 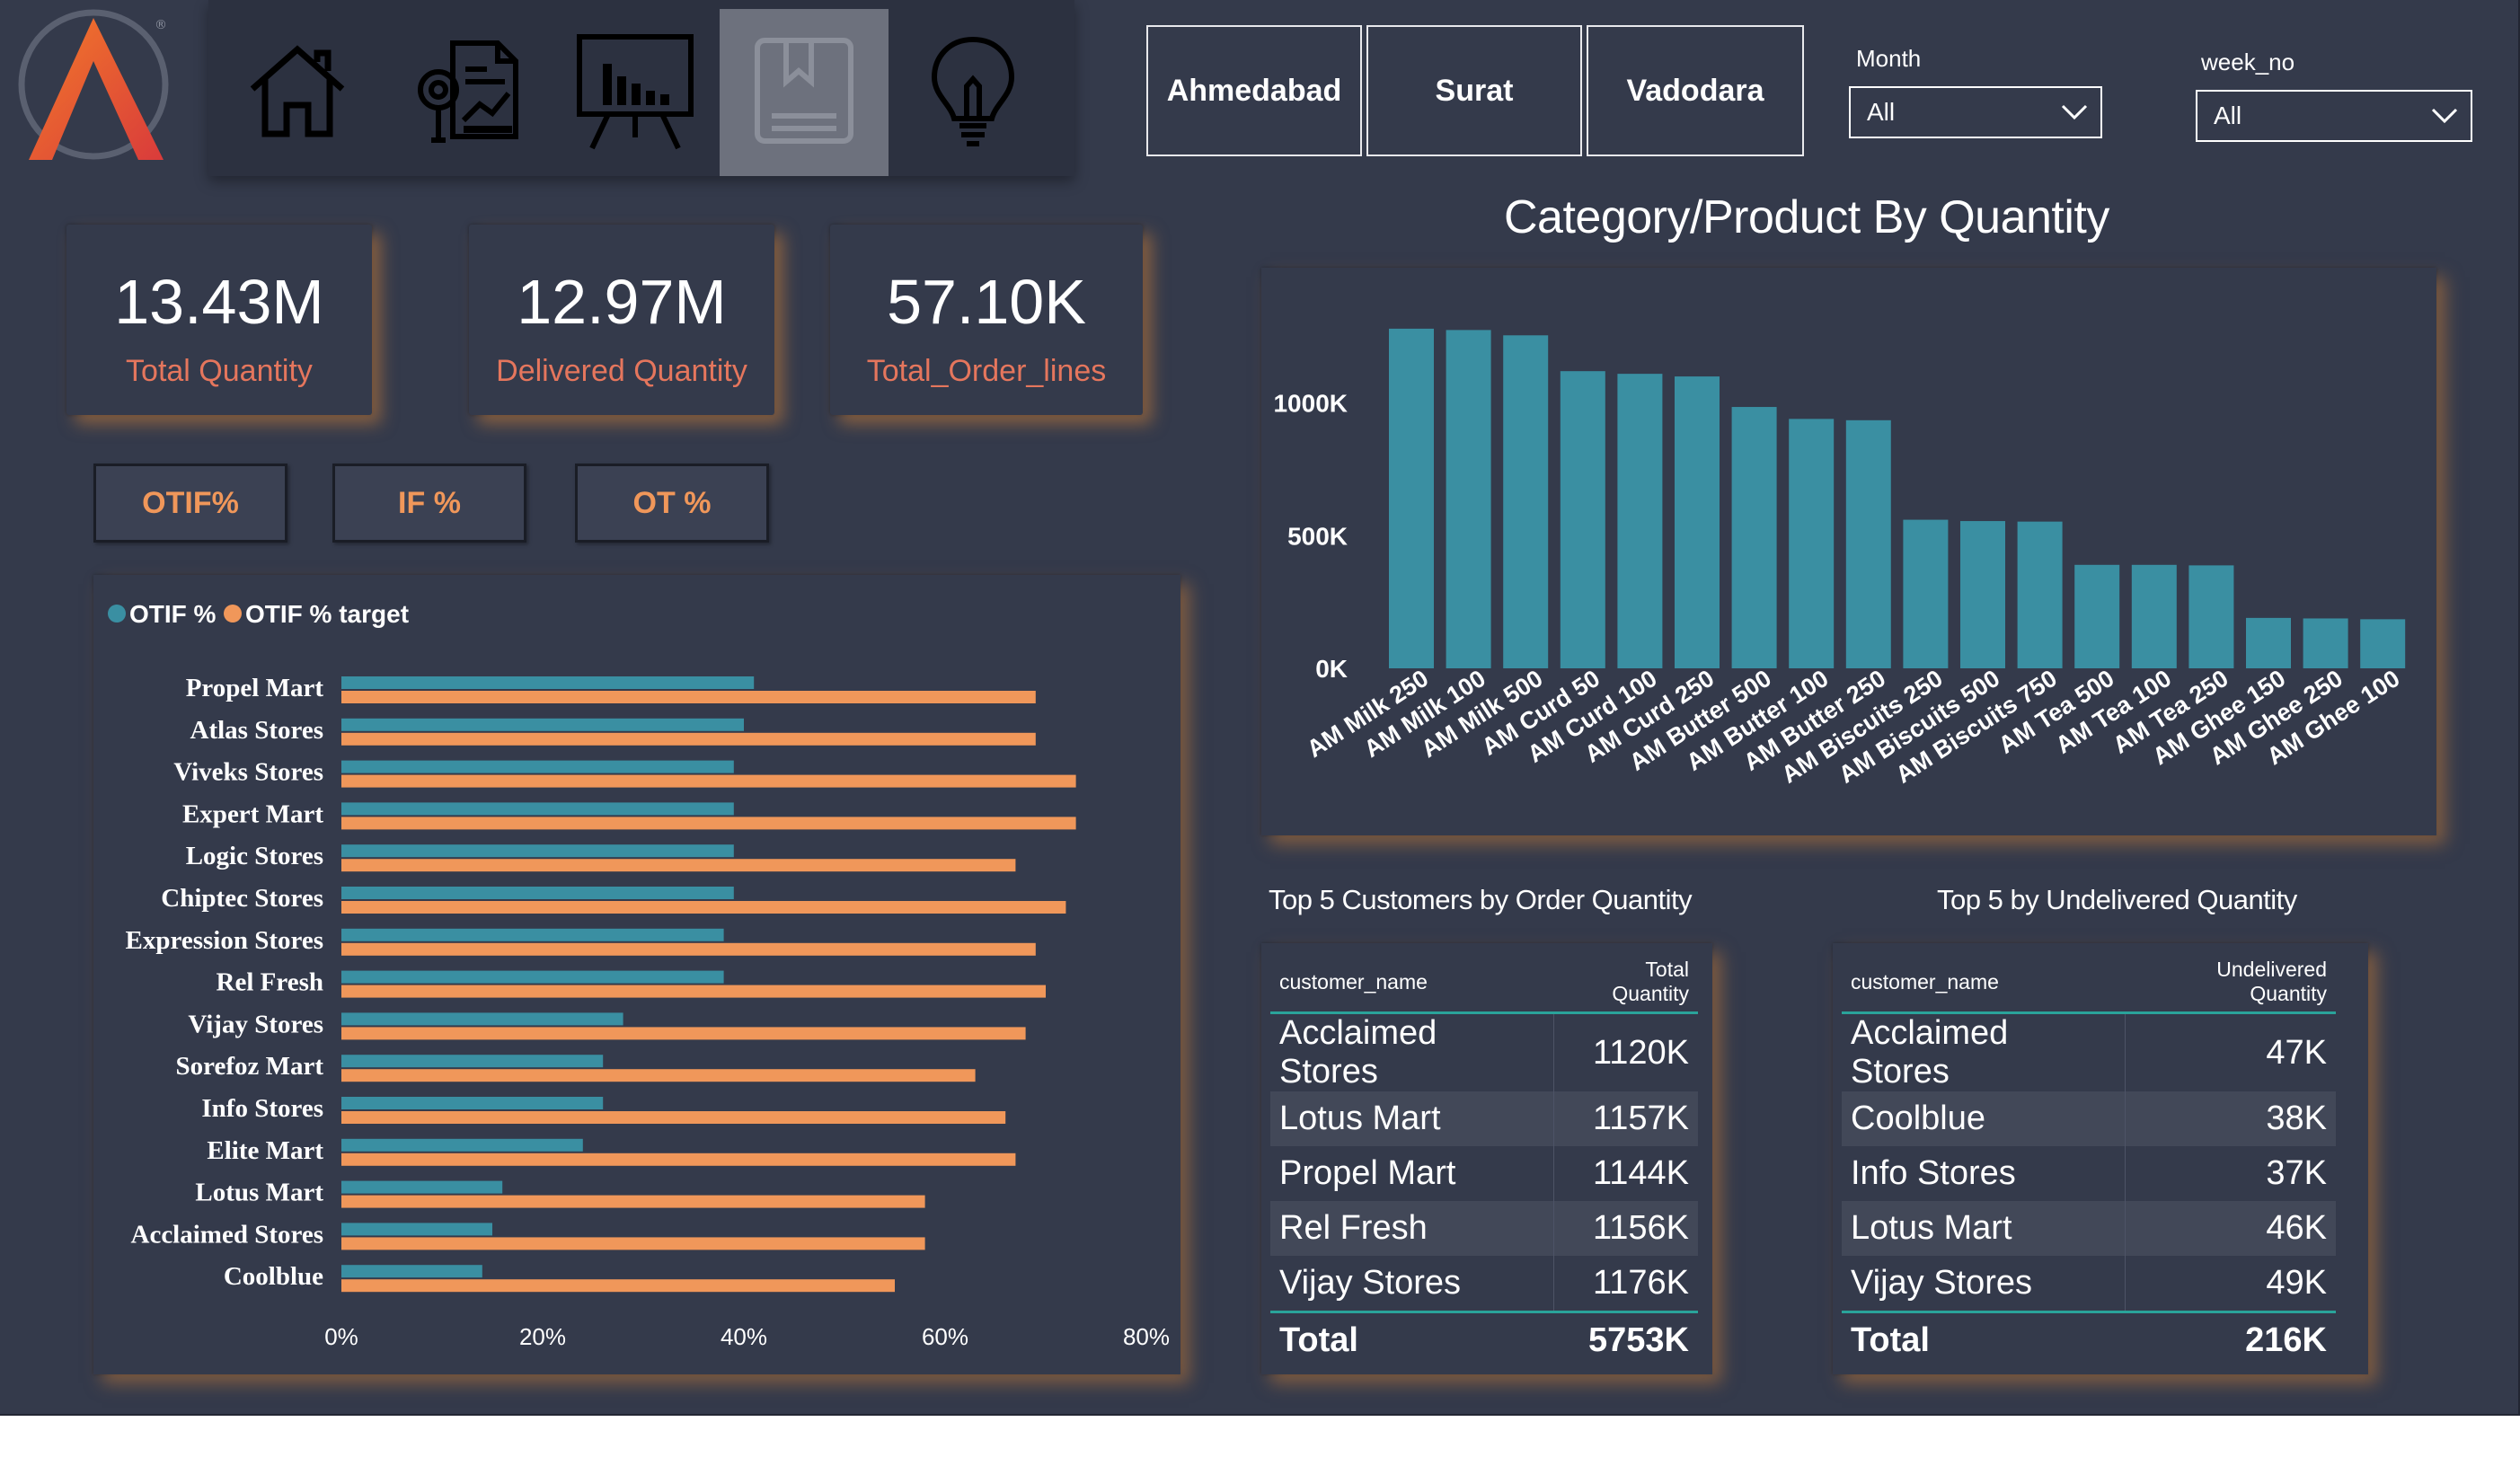 I want to click on nav-report-button, so click(x=466, y=92).